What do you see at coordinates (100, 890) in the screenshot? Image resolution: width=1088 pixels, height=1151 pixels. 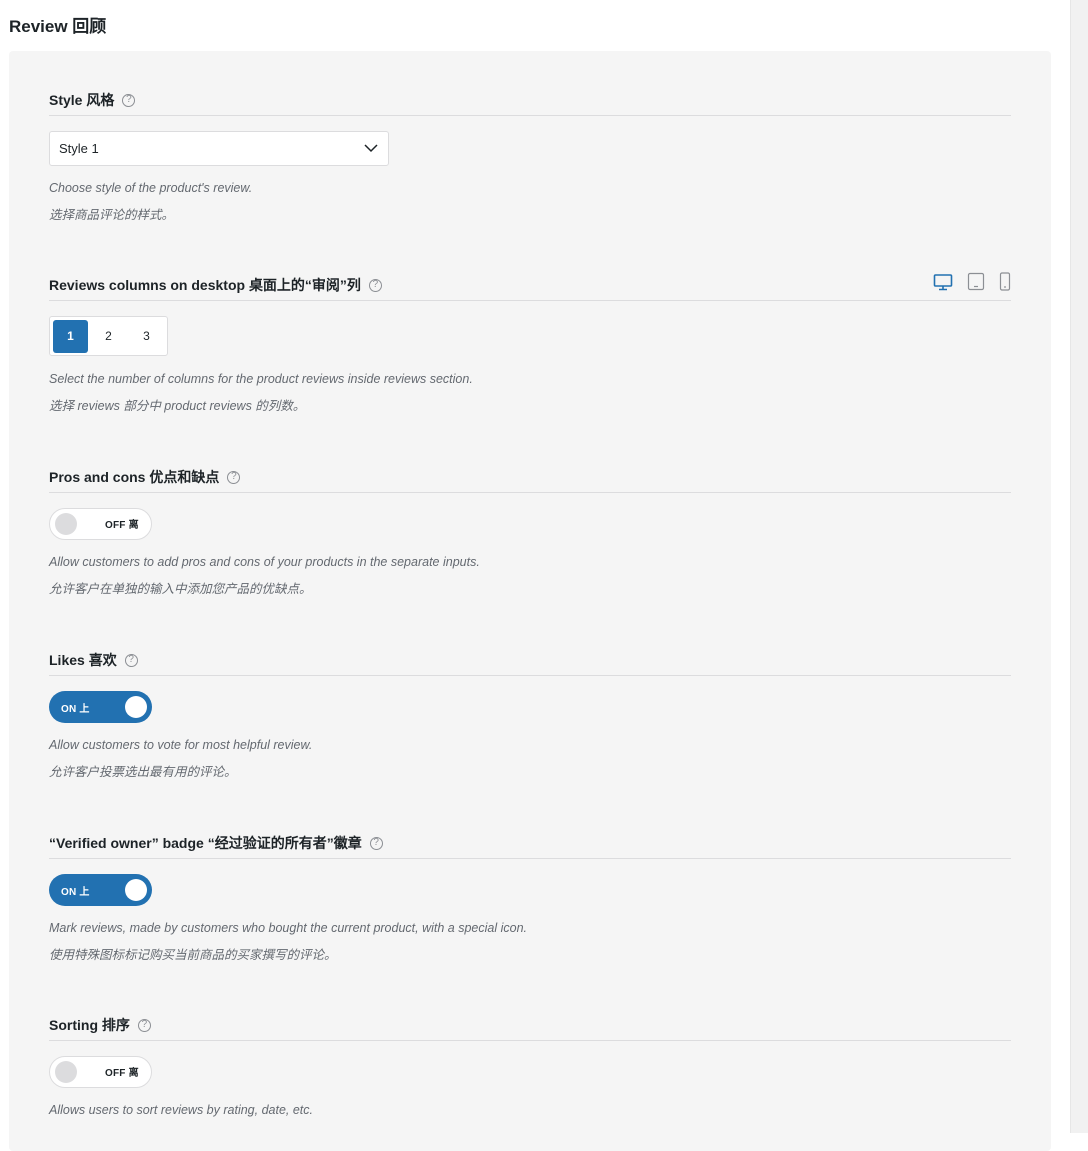 I see `verified-toggle: ON 上` at bounding box center [100, 890].